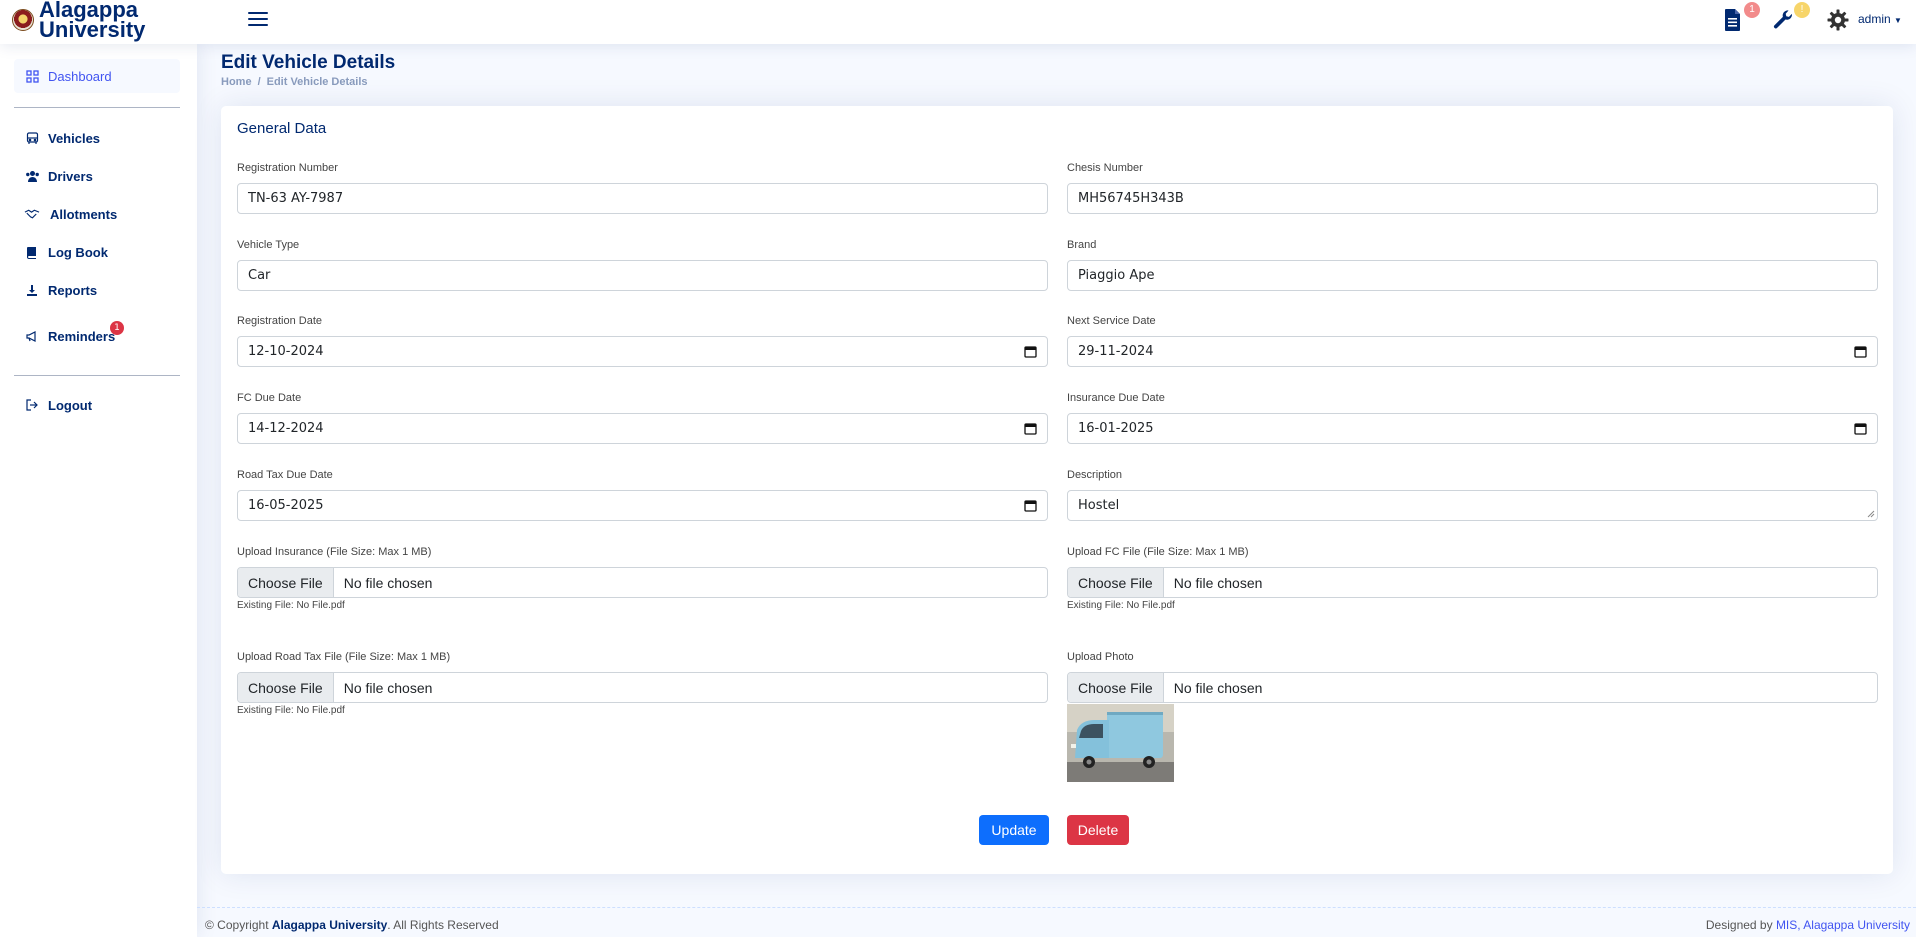 The height and width of the screenshot is (937, 1916). What do you see at coordinates (334, 552) in the screenshot?
I see `upload-insurance-label: Upload Insurance (File Size: Max 1 MB)` at bounding box center [334, 552].